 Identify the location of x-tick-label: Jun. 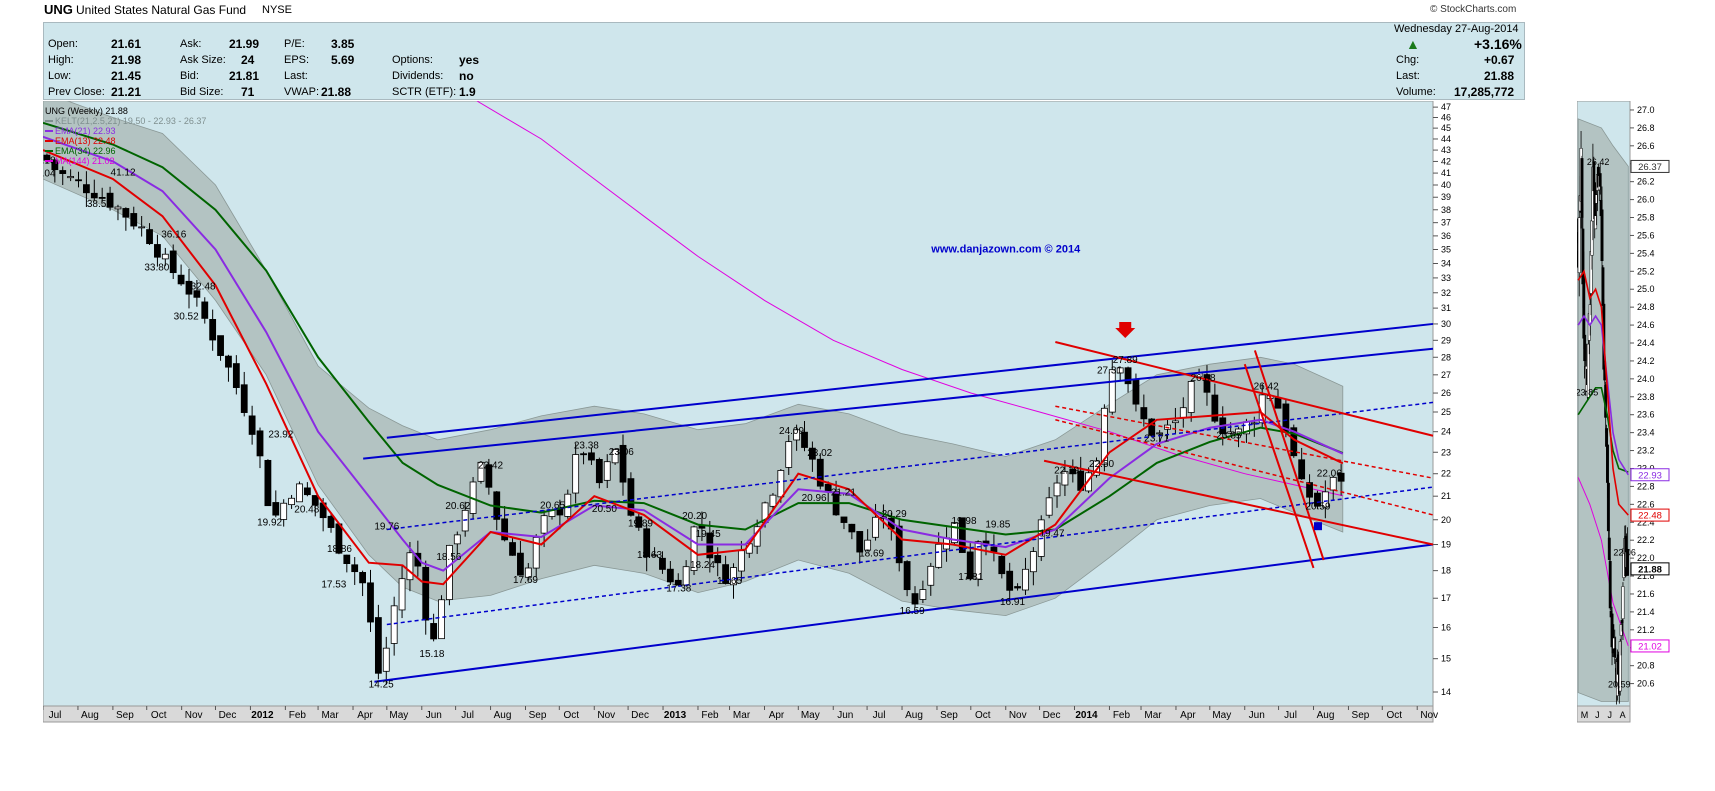
(845, 715).